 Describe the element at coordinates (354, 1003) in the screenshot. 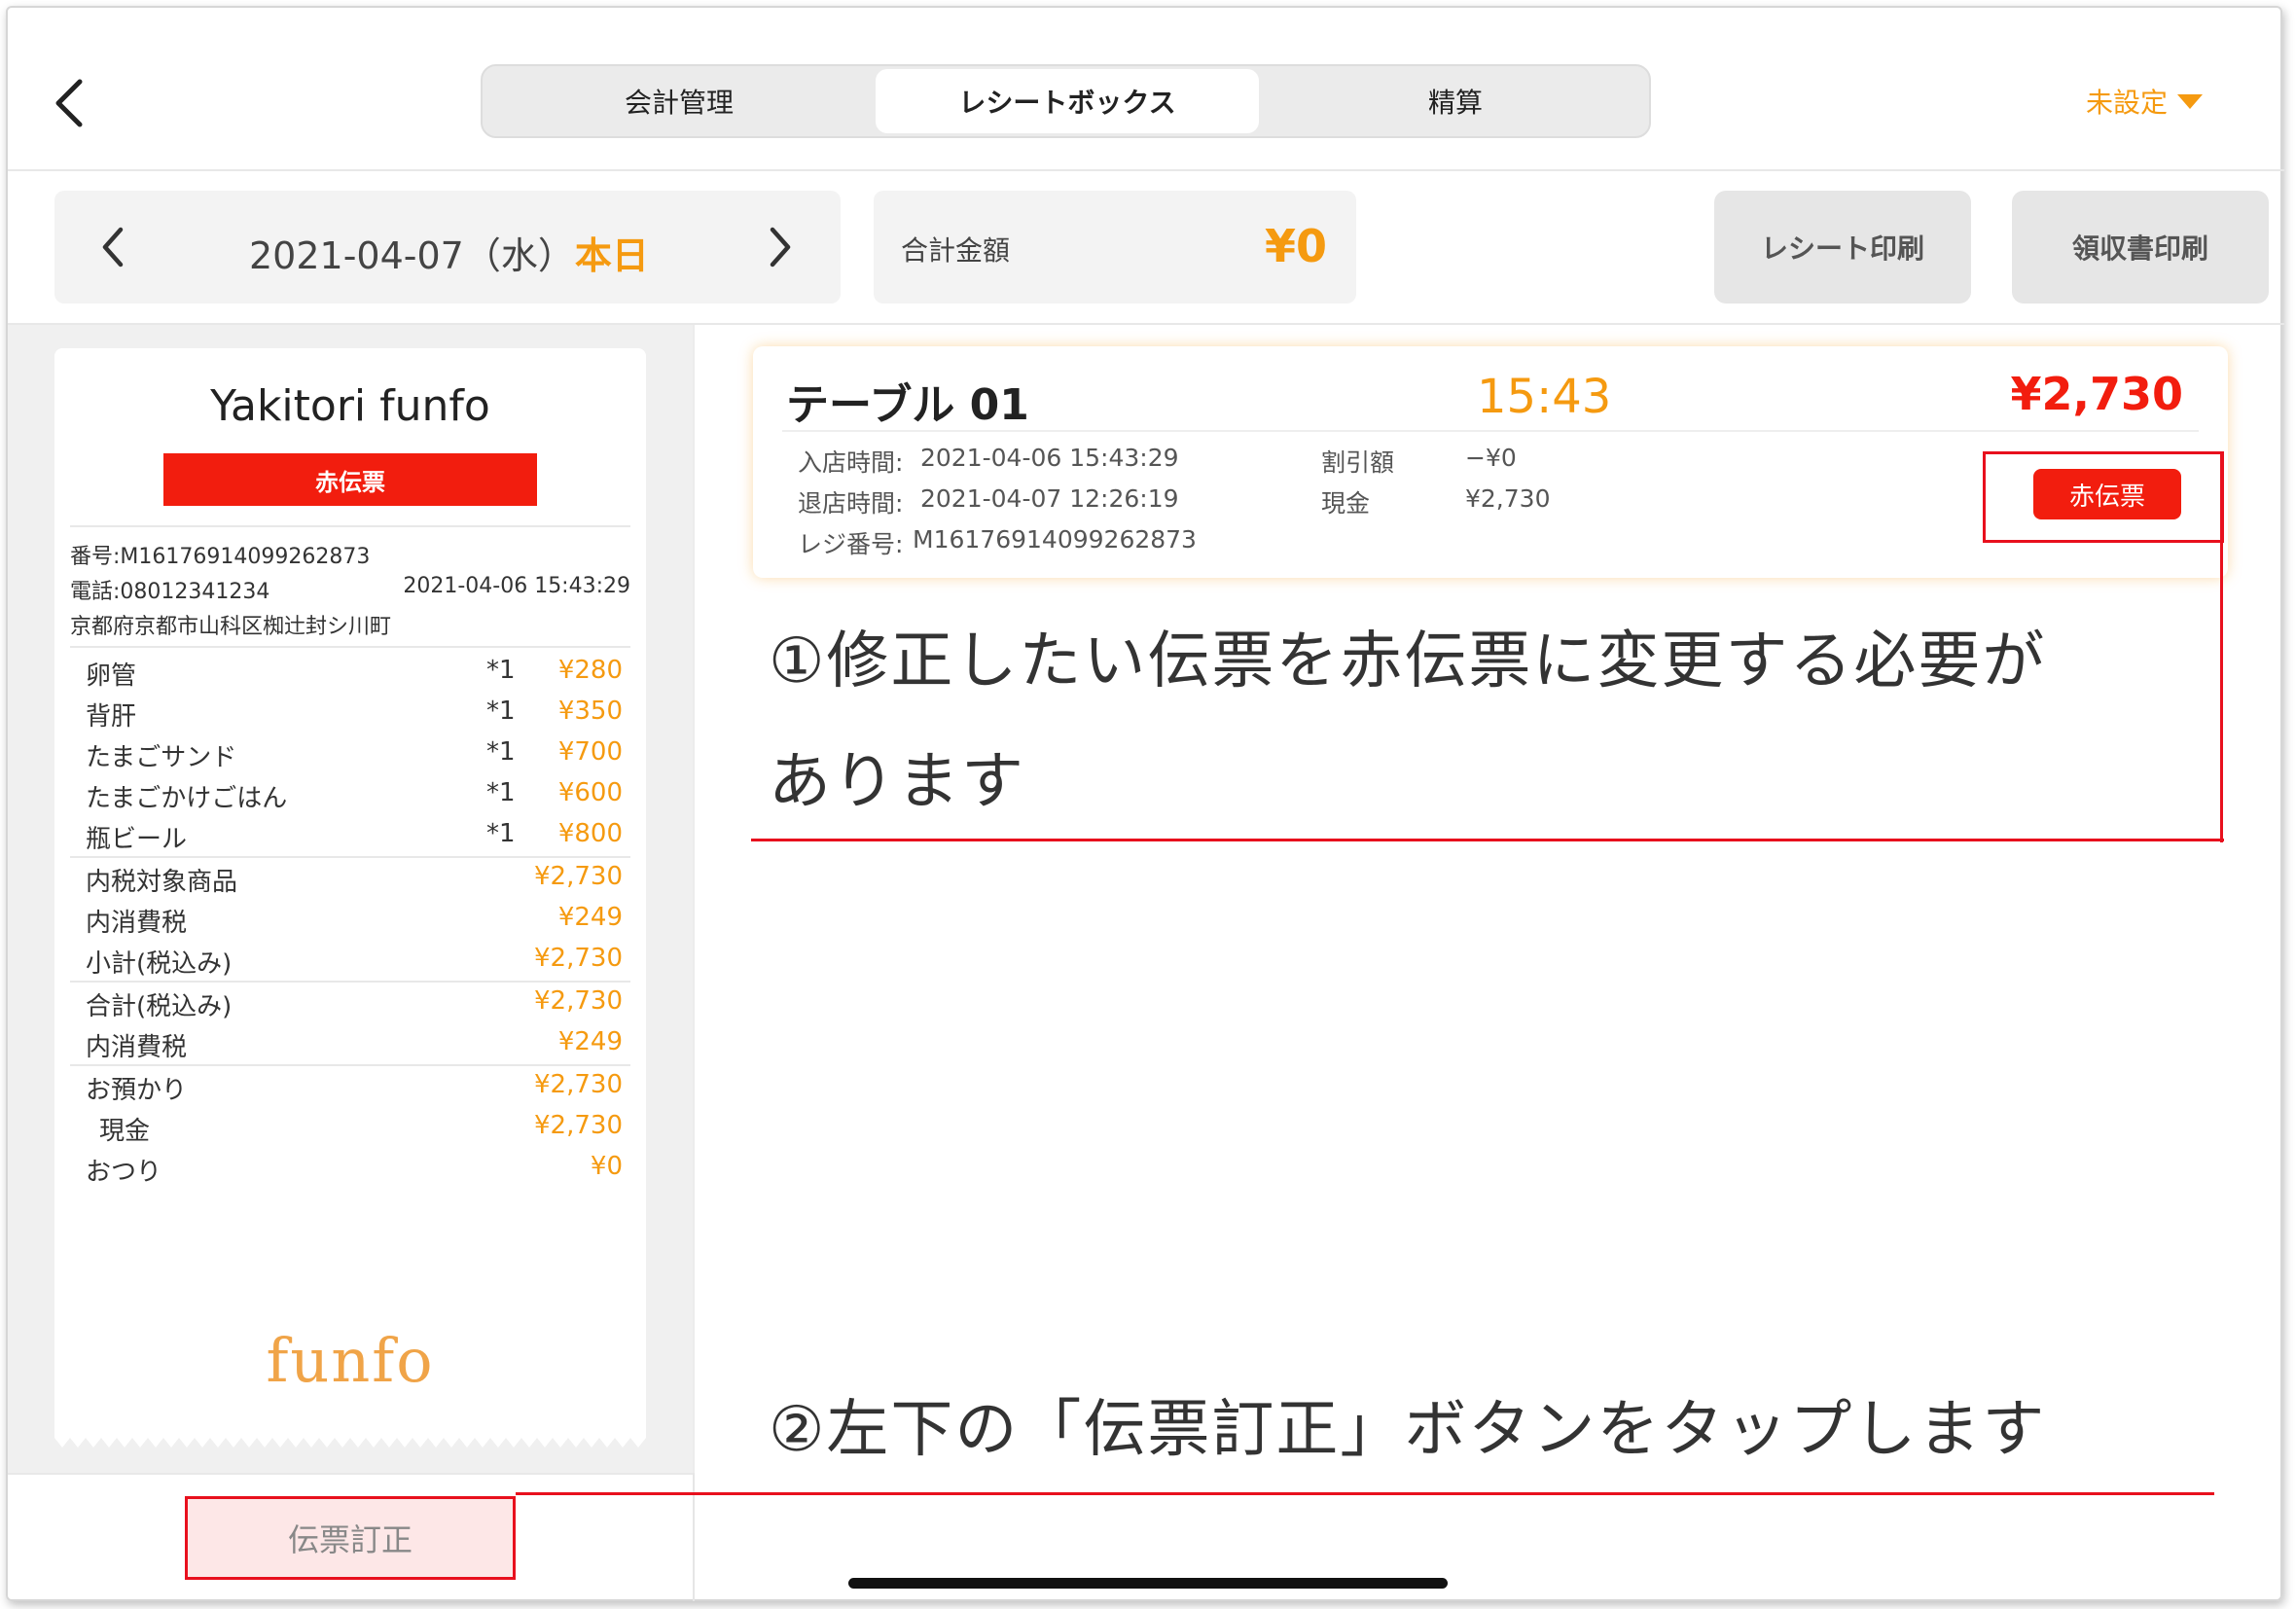

I see `receipt-summary-row: 合計(税込み) ¥2,730` at that location.